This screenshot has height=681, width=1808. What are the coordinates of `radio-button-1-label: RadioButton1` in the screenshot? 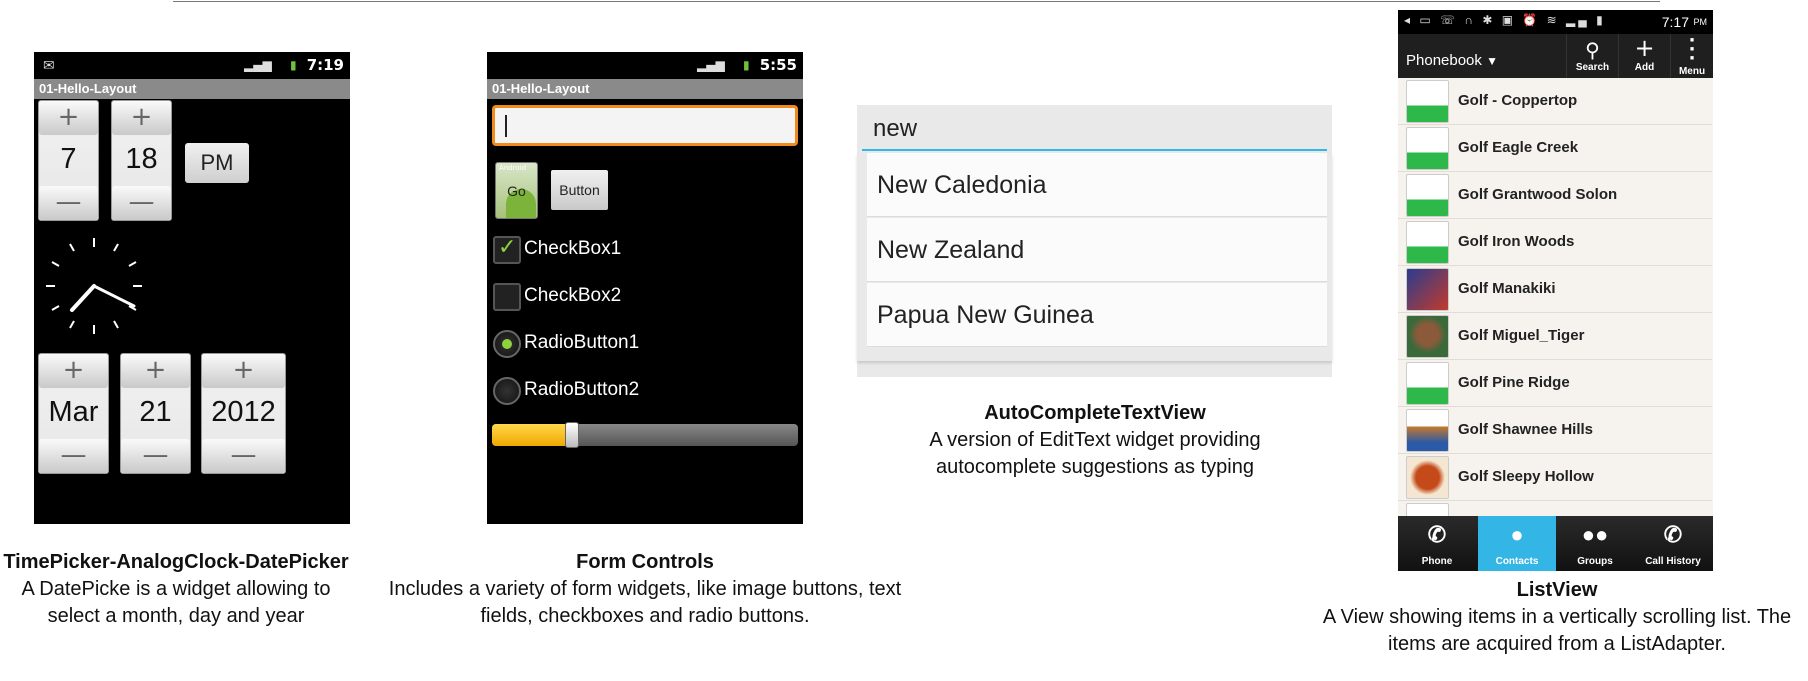 It's located at (582, 342).